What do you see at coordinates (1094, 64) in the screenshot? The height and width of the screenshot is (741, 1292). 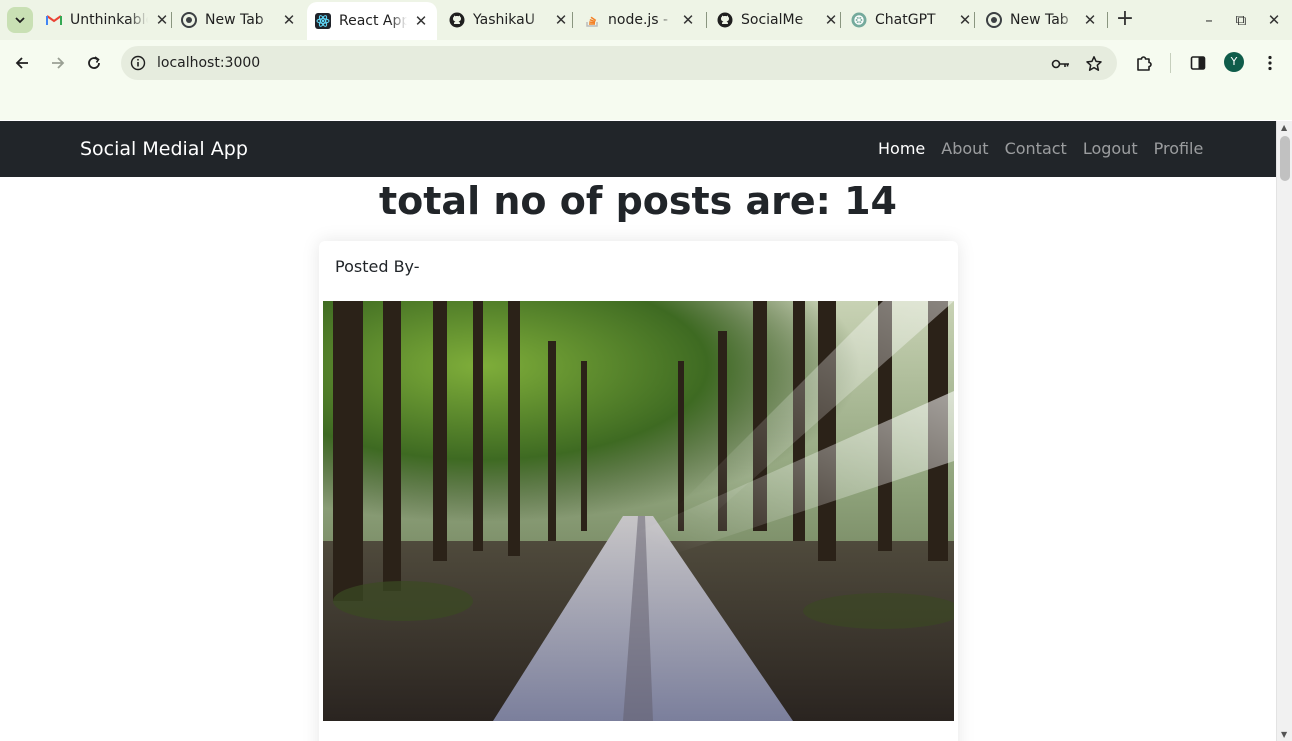 I see `bookmark-star-icon` at bounding box center [1094, 64].